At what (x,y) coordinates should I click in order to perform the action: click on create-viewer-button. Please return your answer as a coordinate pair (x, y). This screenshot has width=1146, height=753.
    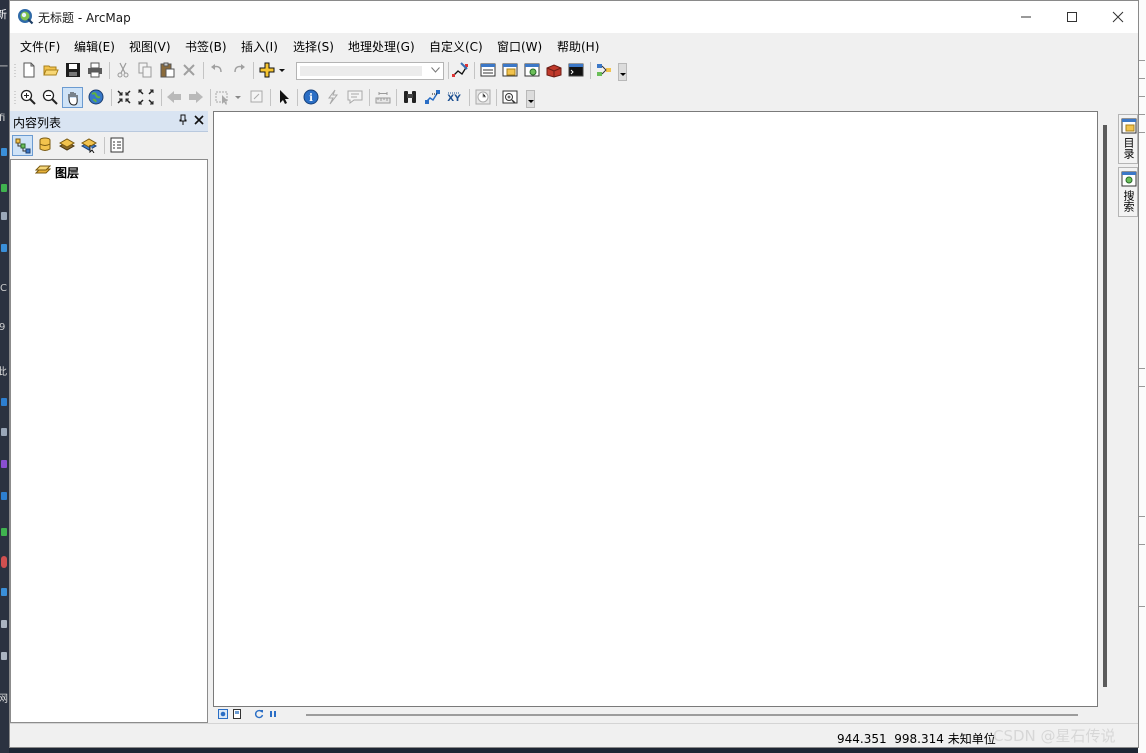
    Looking at the image, I should click on (510, 97).